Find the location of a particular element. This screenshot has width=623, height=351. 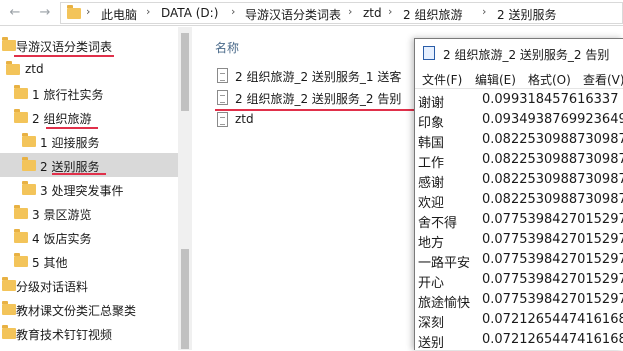

nav-item: 分级对话语料 is located at coordinates (89, 285).